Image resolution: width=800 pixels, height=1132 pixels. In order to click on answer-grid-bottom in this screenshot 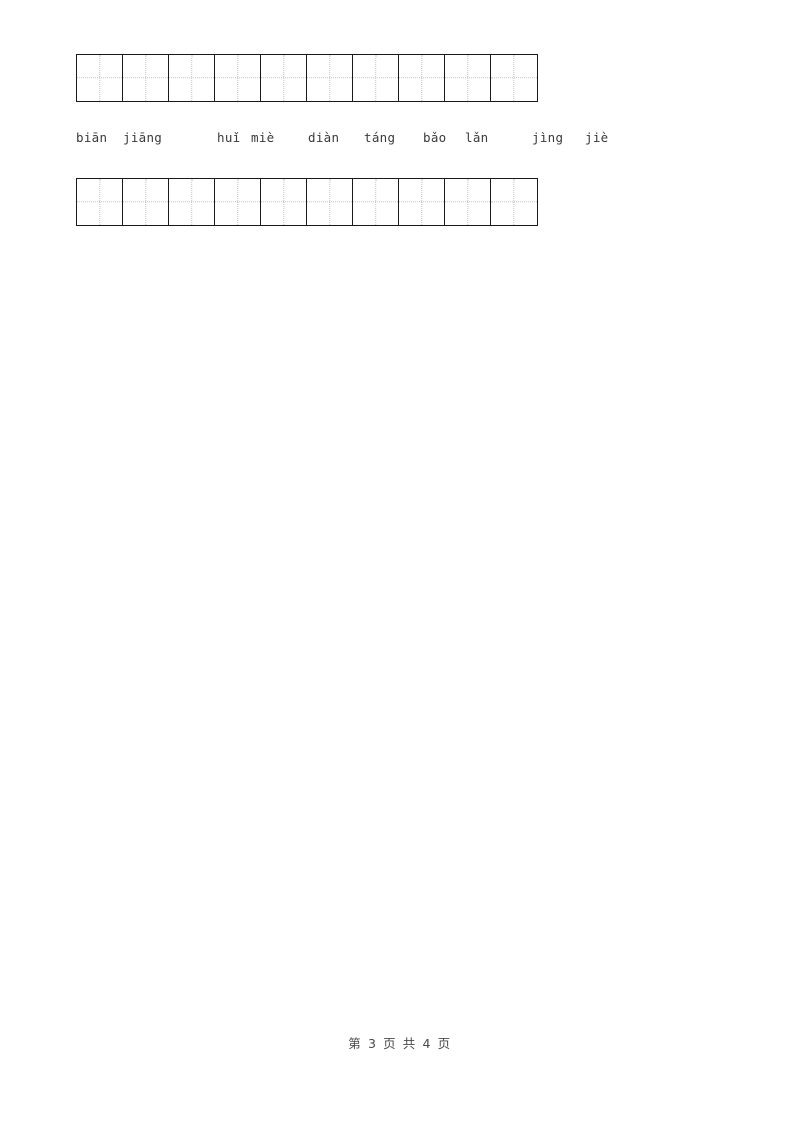, I will do `click(307, 202)`.